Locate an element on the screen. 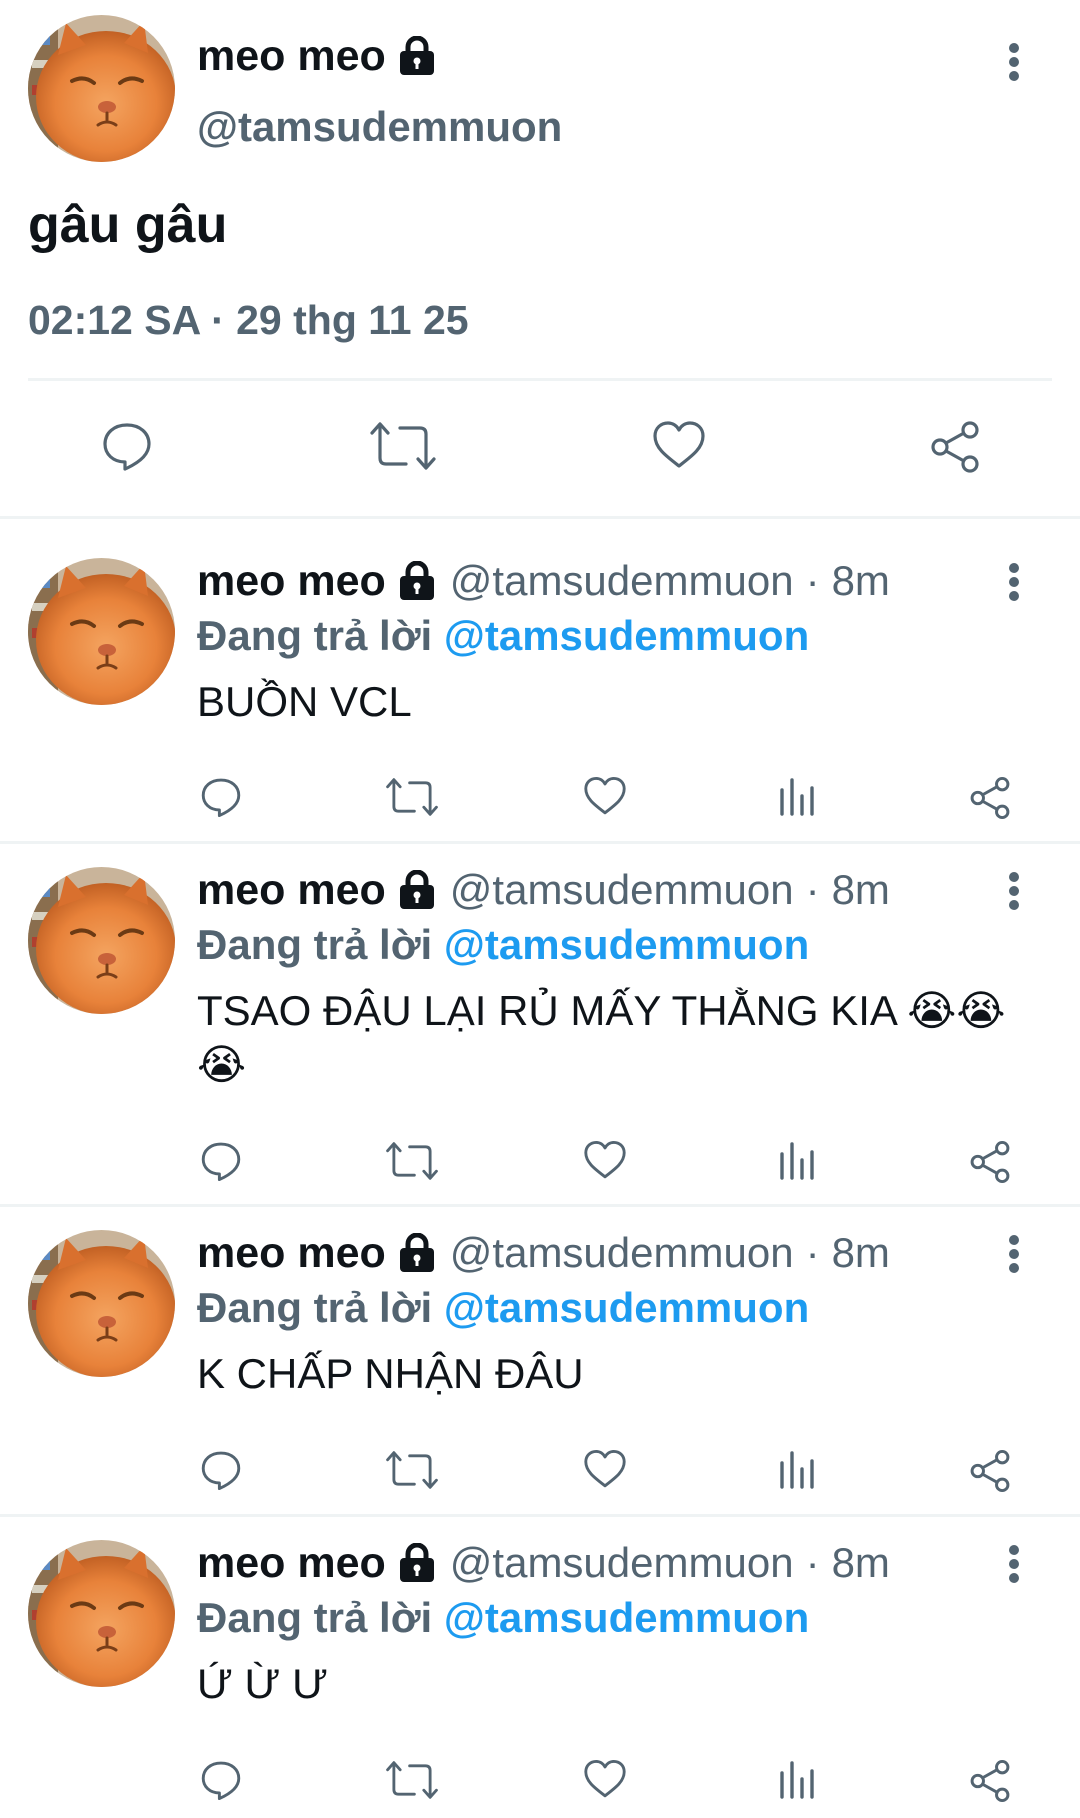 The width and height of the screenshot is (1080, 1818). reply-text: BUỒN VCL is located at coordinates (304, 701).